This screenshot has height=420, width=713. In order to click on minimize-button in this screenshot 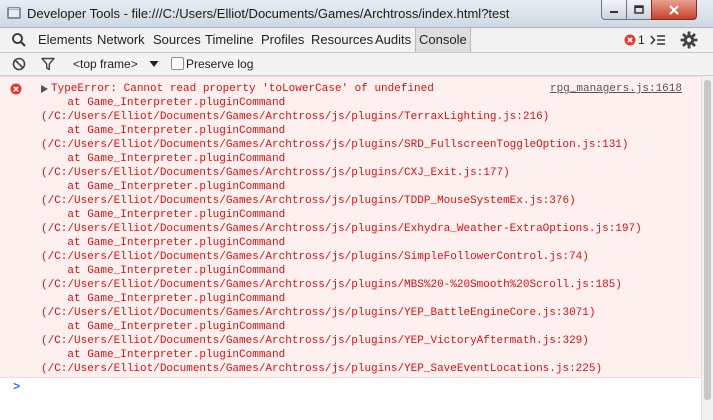, I will do `click(614, 10)`.